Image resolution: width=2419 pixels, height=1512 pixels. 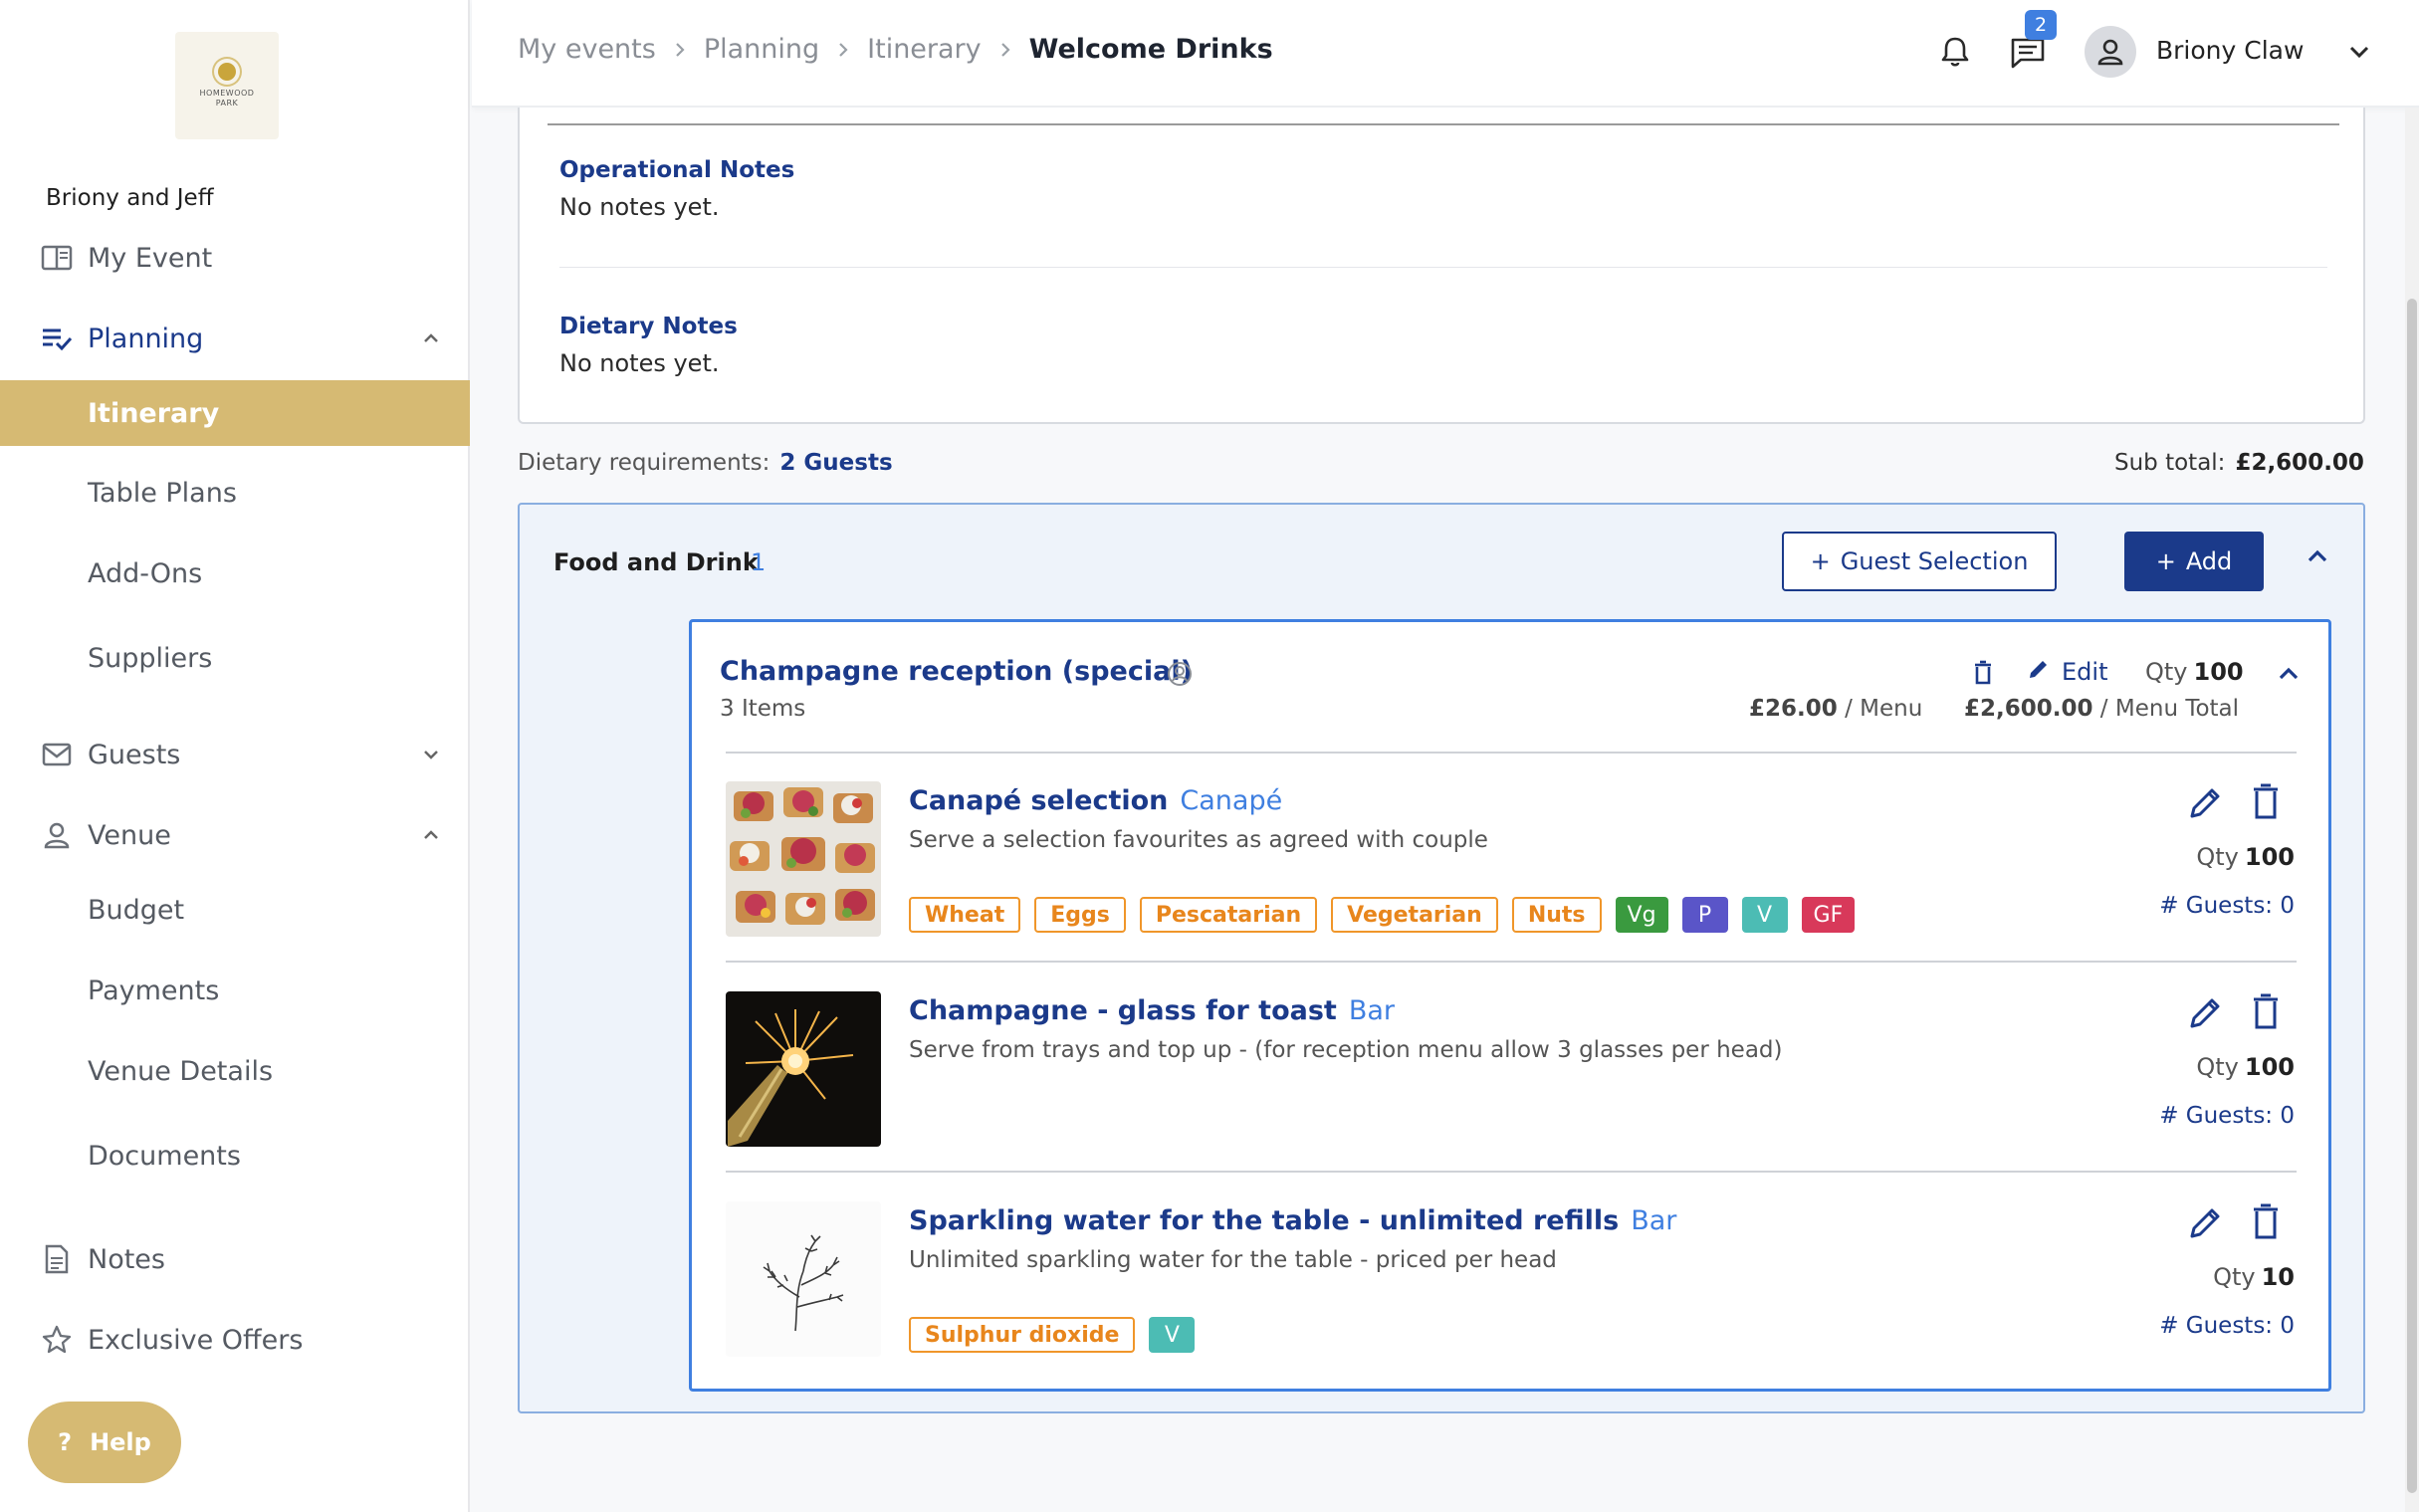 What do you see at coordinates (1371, 1010) in the screenshot?
I see `item-category: Bar` at bounding box center [1371, 1010].